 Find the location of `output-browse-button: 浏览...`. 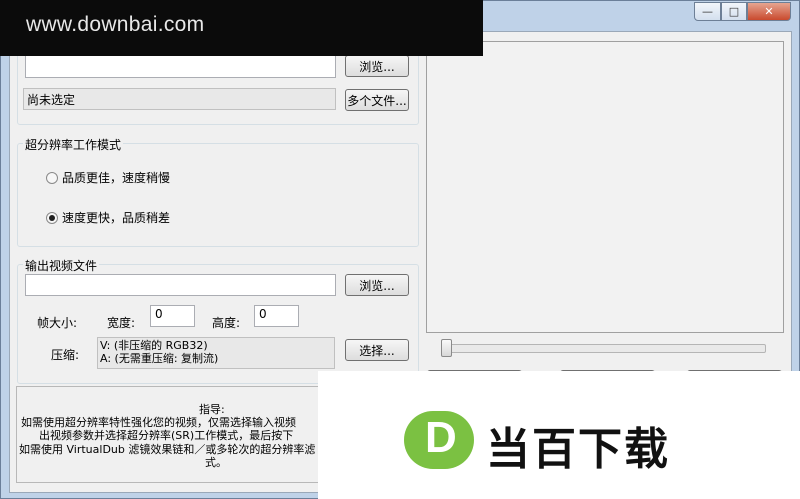

output-browse-button: 浏览... is located at coordinates (377, 285).